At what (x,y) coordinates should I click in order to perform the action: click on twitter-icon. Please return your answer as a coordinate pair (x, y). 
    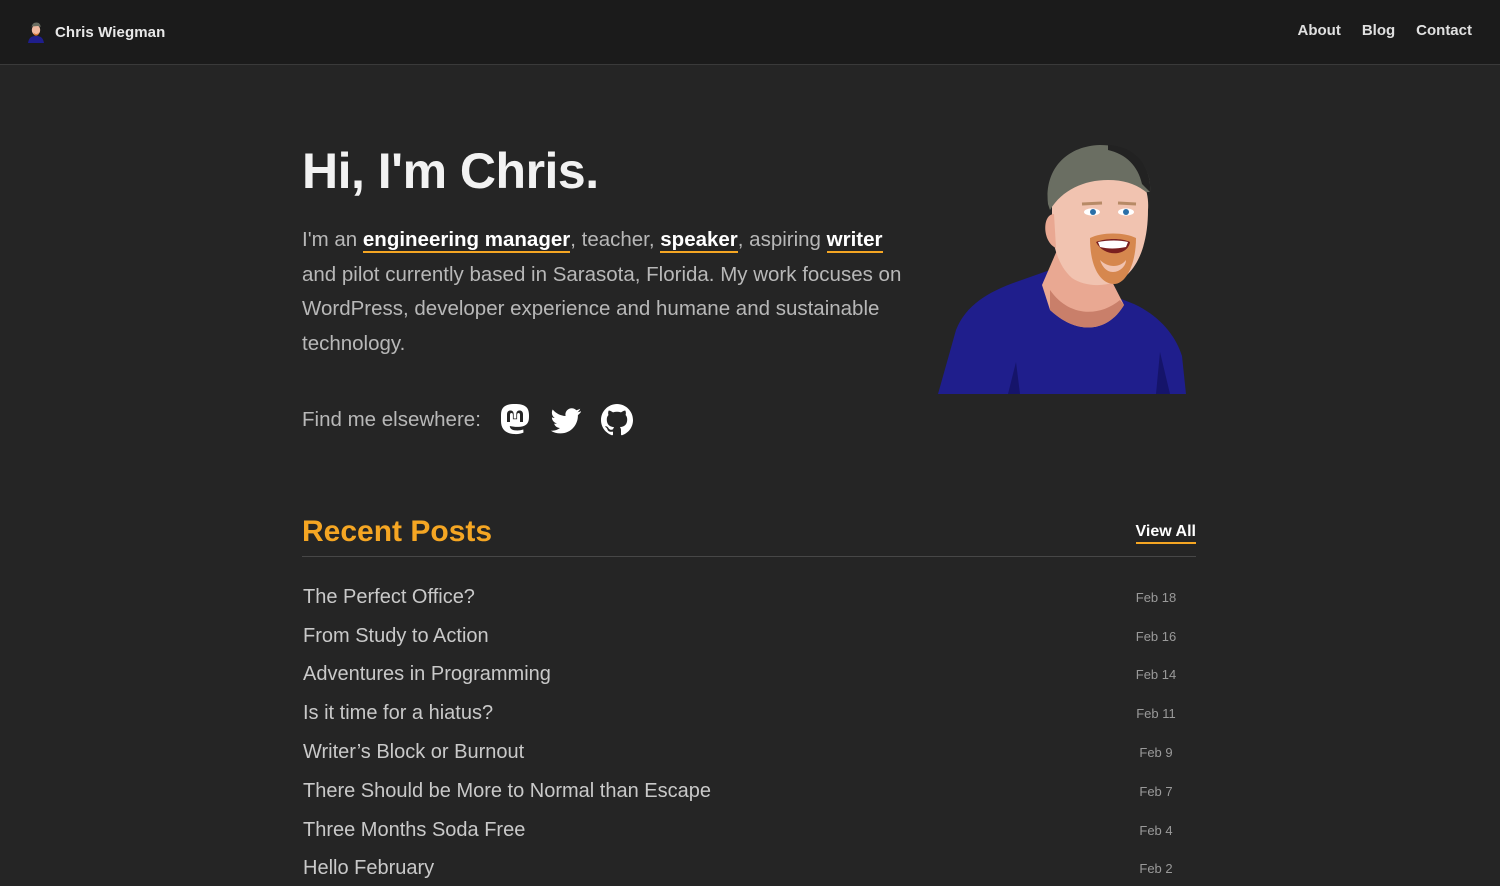
    Looking at the image, I should click on (565, 421).